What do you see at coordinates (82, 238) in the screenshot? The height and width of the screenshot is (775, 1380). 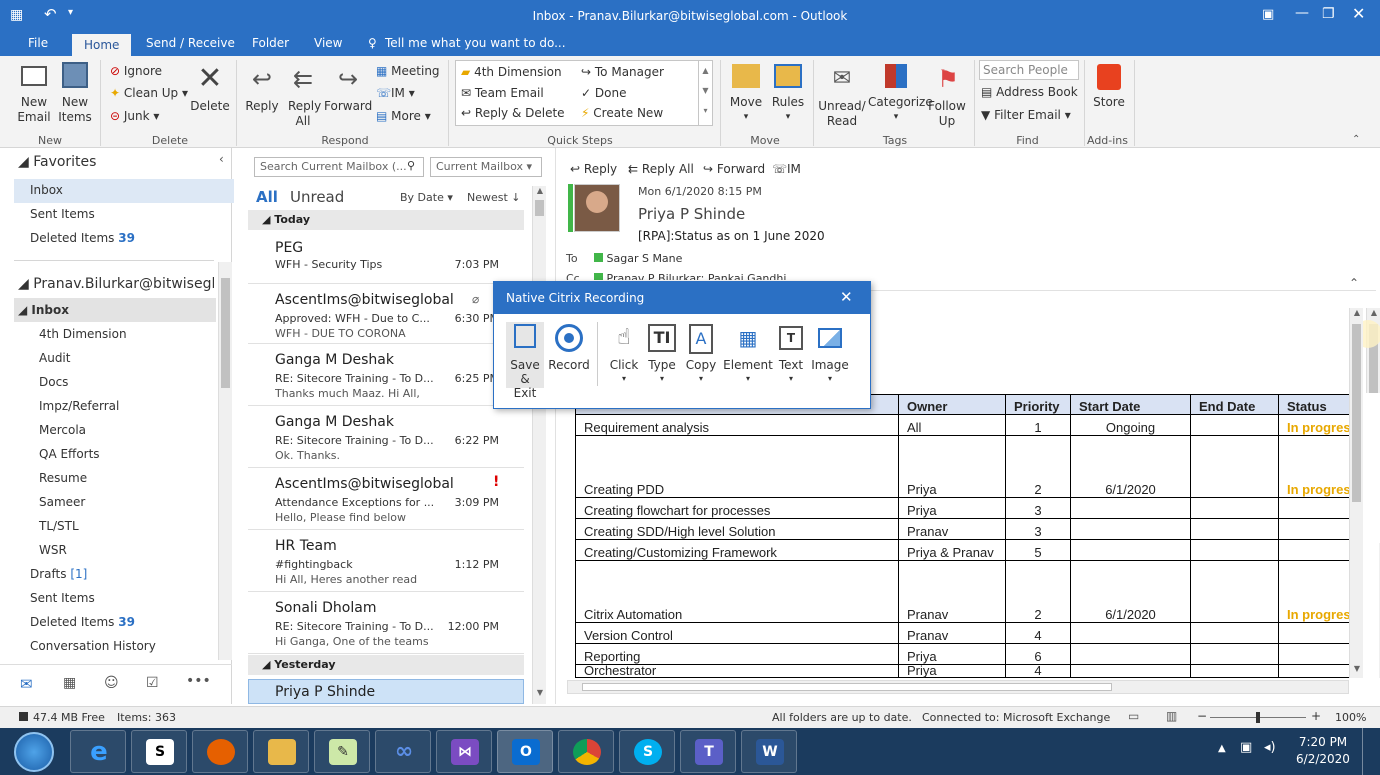 I see `favorite-deleted-items: Deleted Items 39` at bounding box center [82, 238].